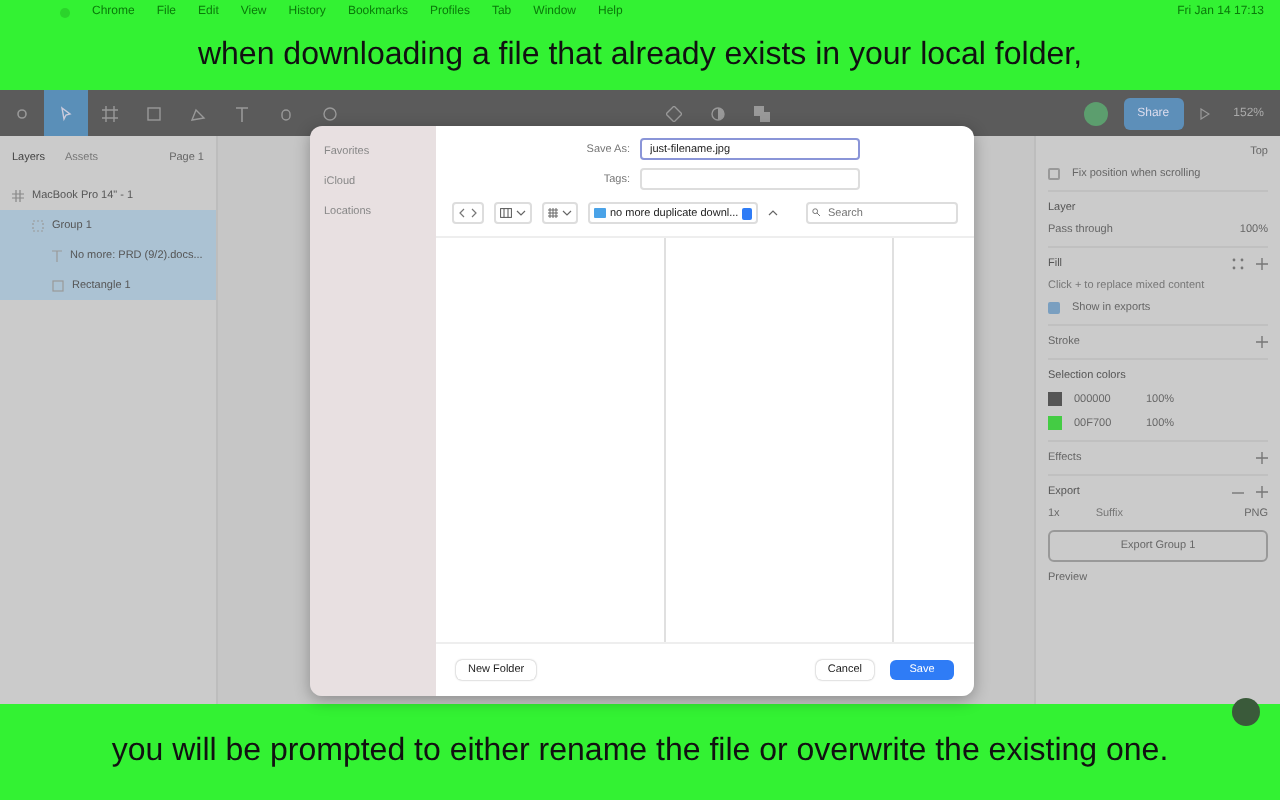 This screenshot has width=1280, height=800. Describe the element at coordinates (750, 179) in the screenshot. I see `tags-field` at that location.